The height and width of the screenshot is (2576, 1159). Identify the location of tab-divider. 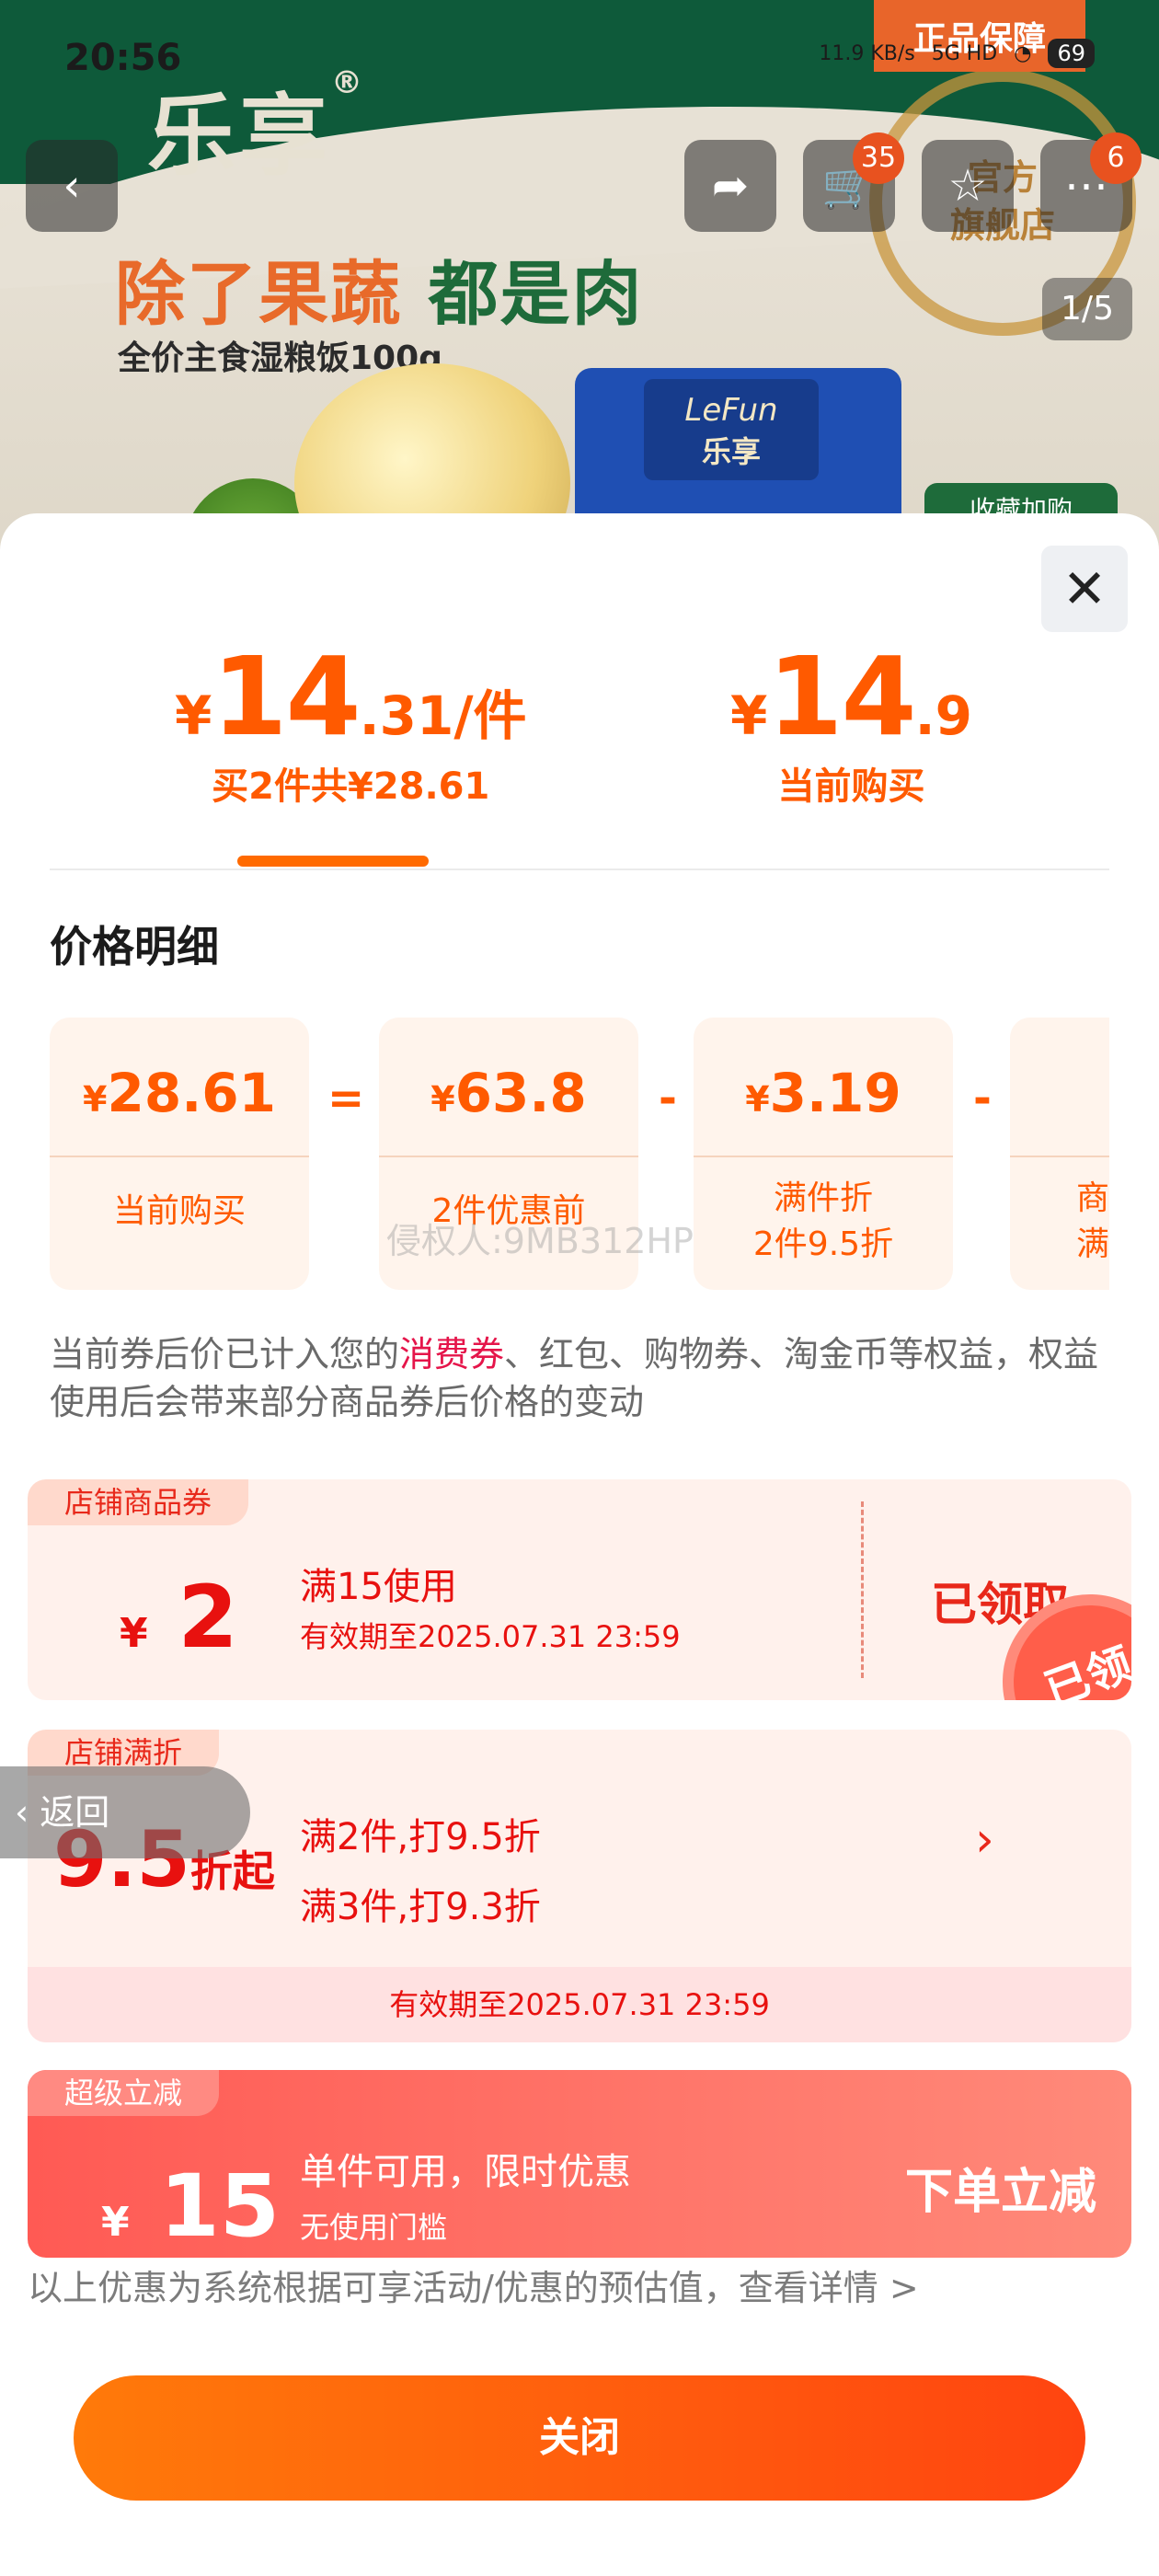
(579, 869).